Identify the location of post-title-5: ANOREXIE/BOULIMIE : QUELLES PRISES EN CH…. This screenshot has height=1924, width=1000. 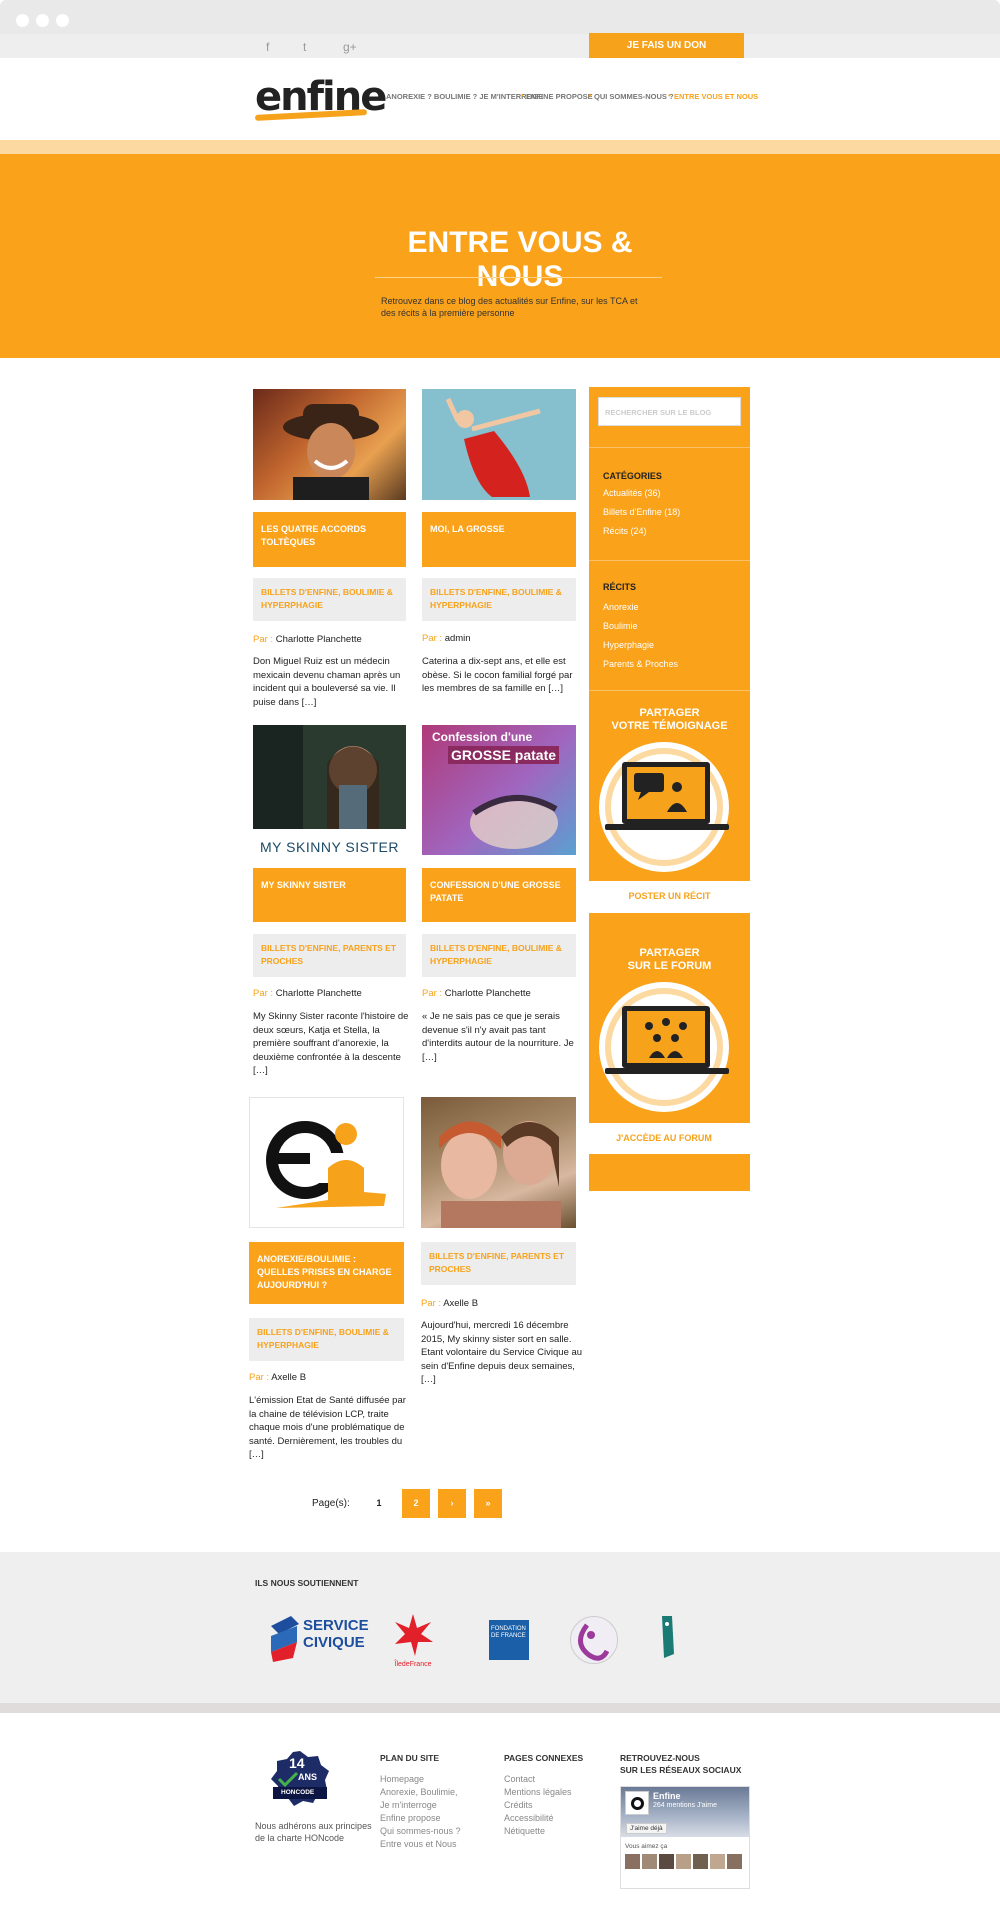
(326, 1273).